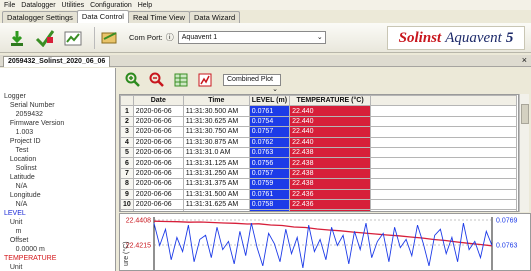  Describe the element at coordinates (40, 17) in the screenshot. I see `tab-datalogger-settings: Datalogger Settings` at that location.